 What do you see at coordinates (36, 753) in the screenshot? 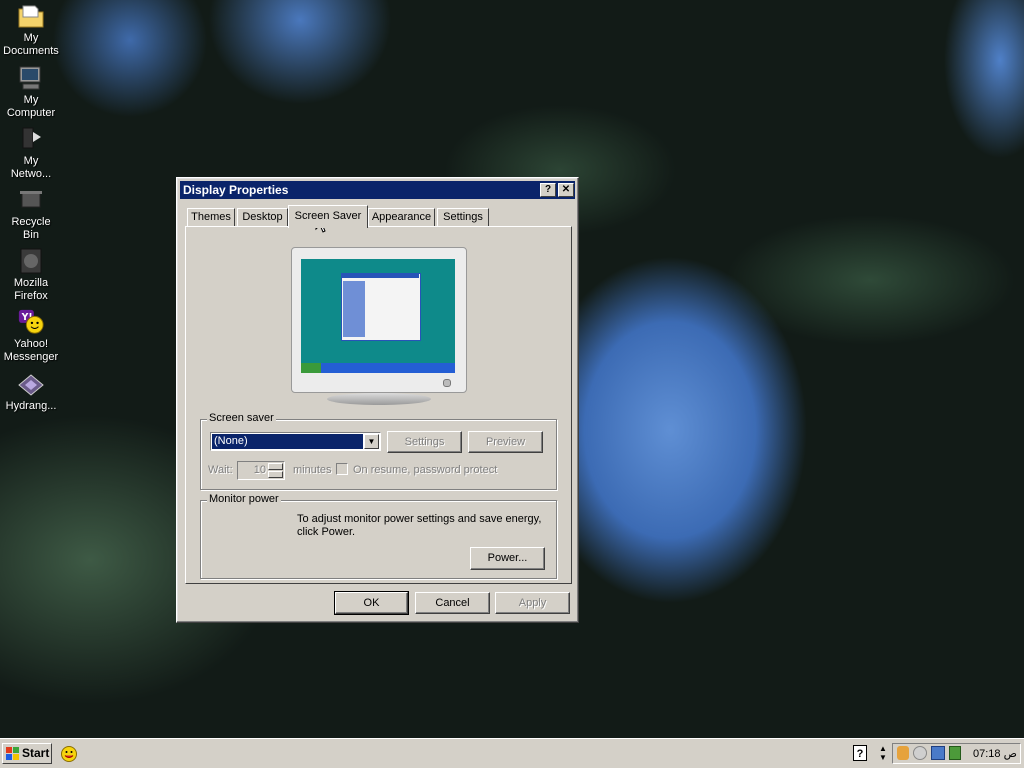
I see `start-label: Start` at bounding box center [36, 753].